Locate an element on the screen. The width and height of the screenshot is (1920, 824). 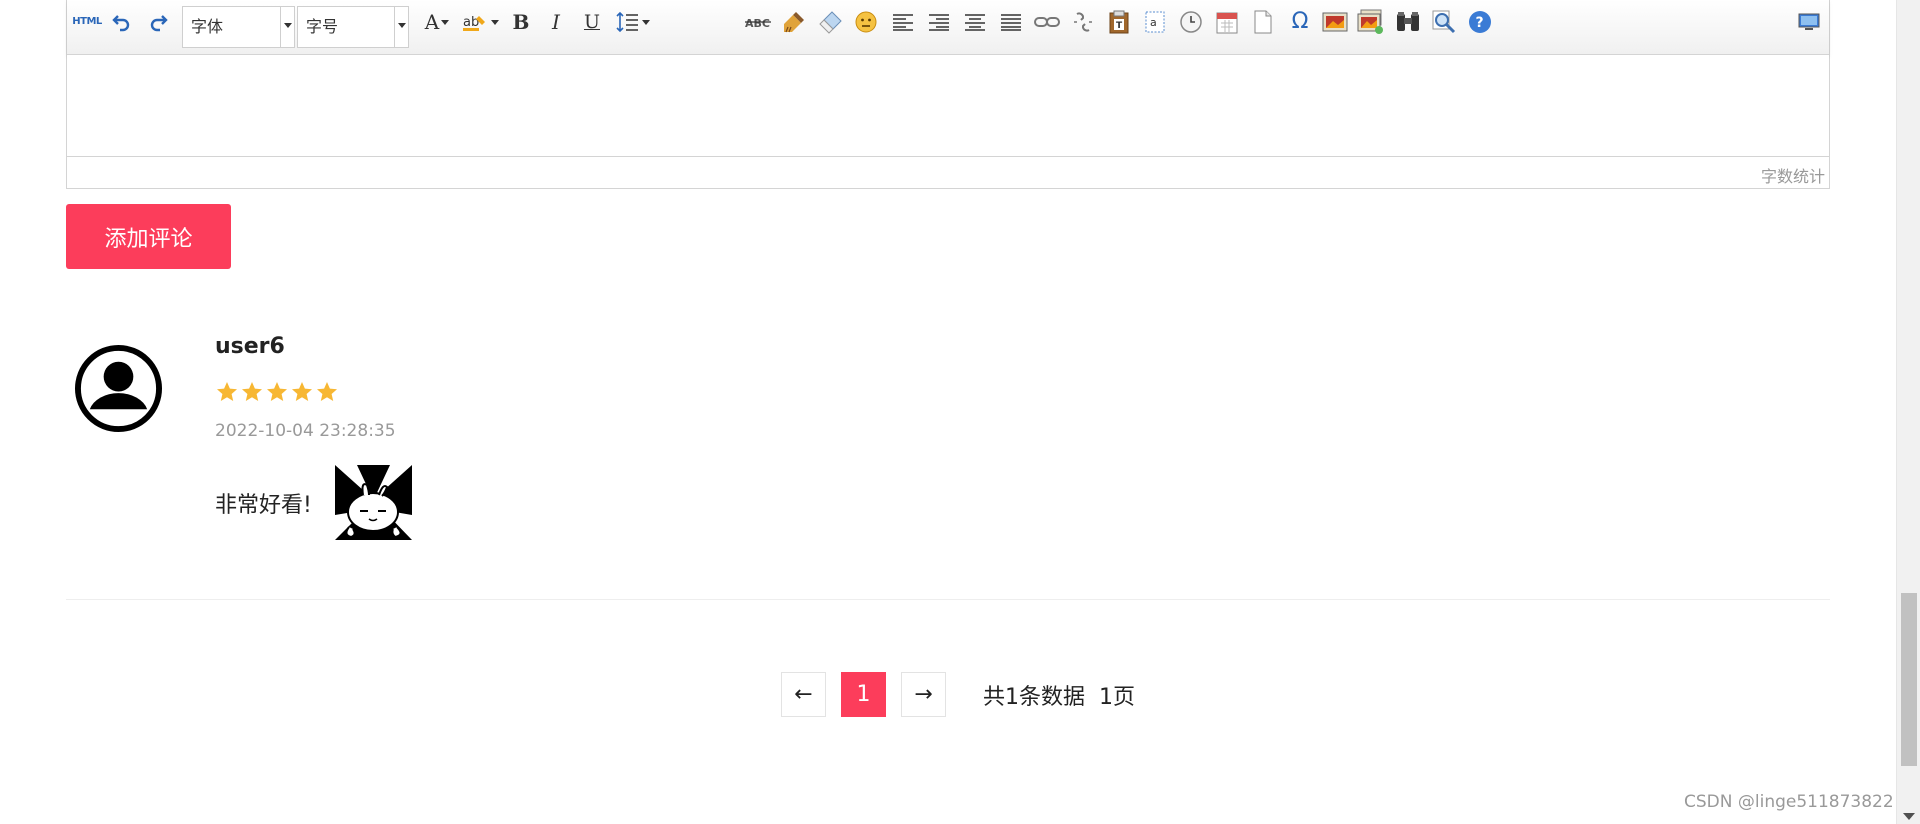
help-icon: ? is located at coordinates (1480, 22).